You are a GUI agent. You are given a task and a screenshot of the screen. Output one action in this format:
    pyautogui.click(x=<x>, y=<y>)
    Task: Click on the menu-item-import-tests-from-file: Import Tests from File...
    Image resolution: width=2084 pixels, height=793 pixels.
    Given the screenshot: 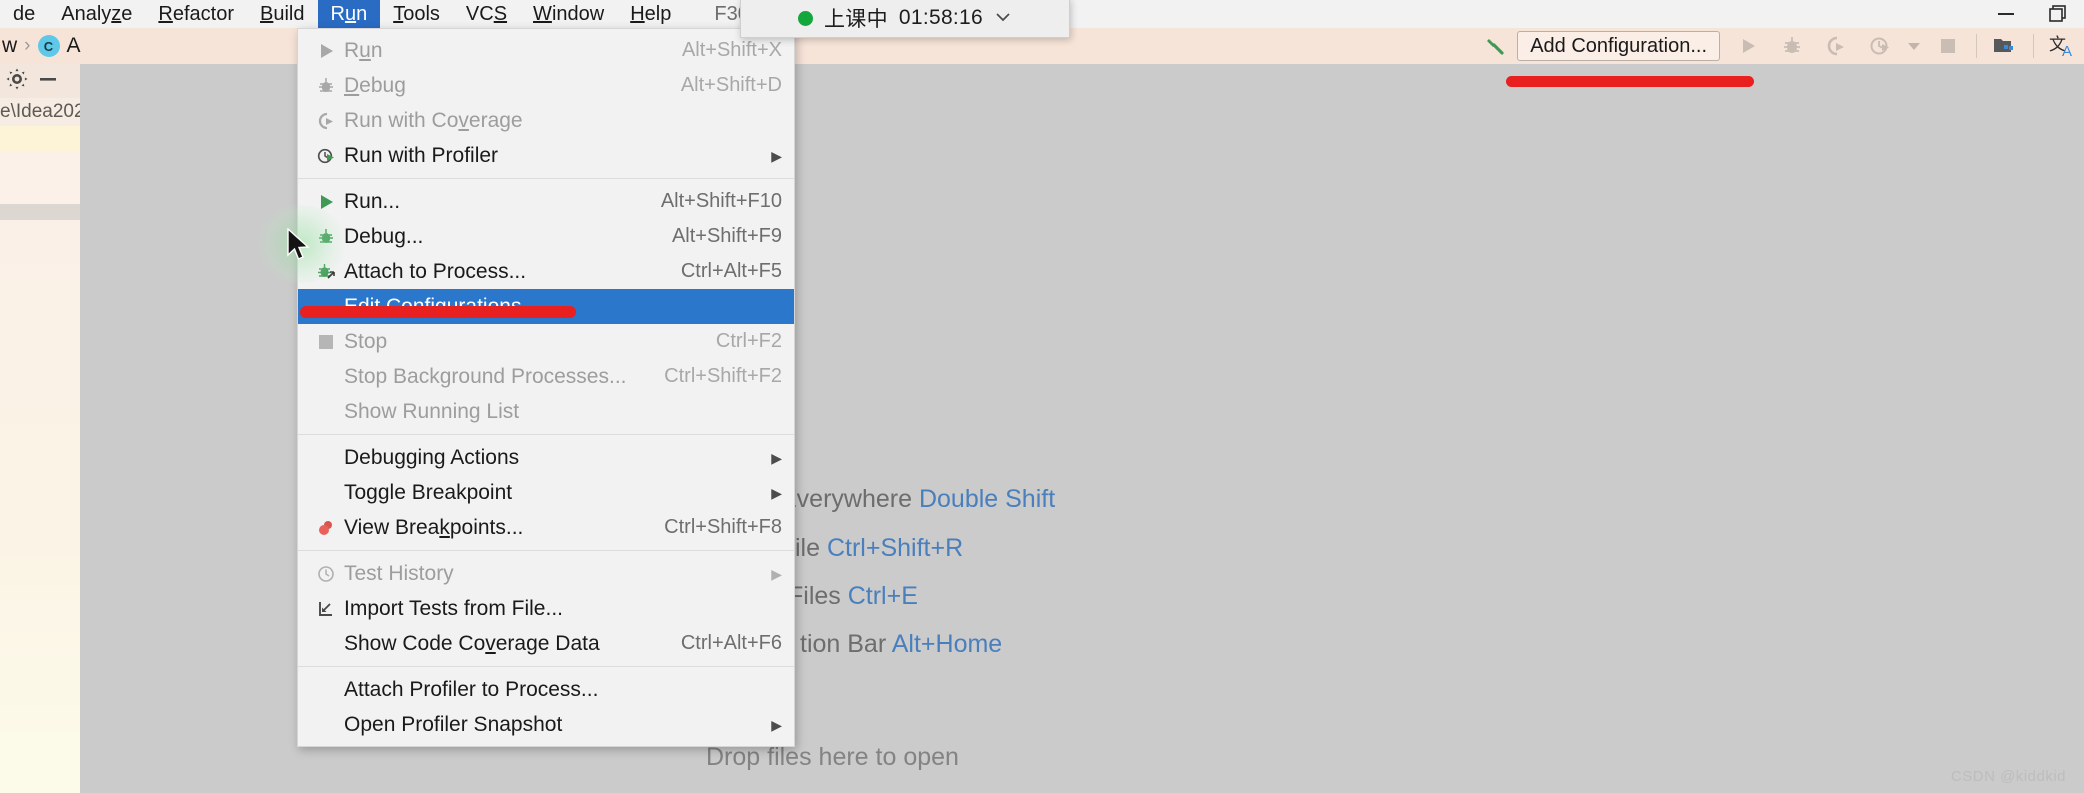 What is the action you would take?
    pyautogui.click(x=546, y=608)
    